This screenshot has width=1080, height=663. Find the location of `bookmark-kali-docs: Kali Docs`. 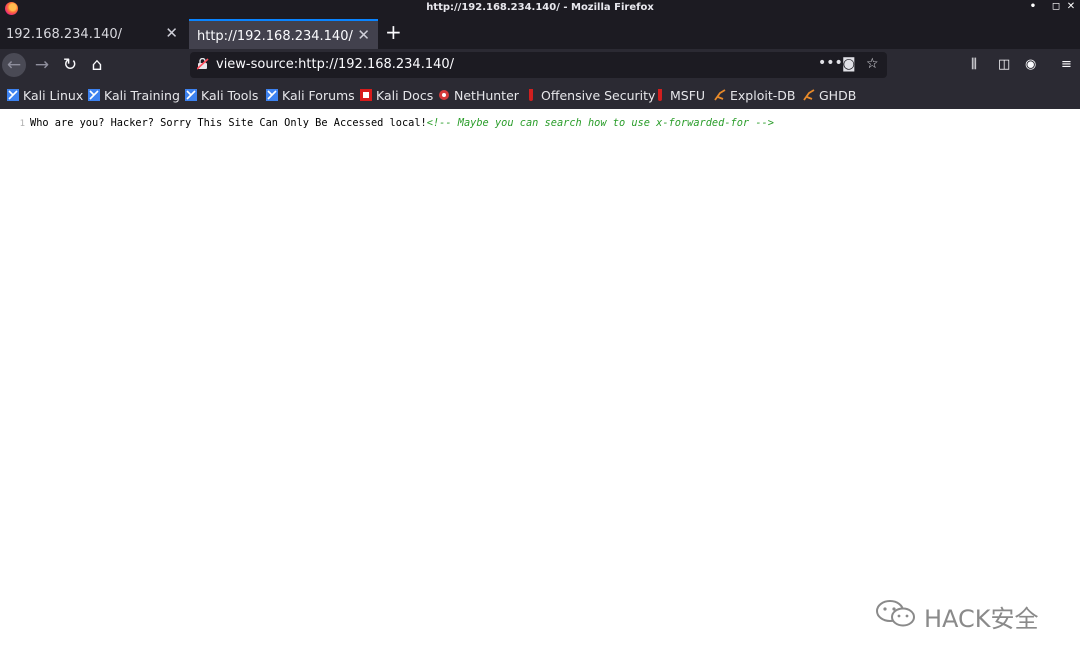

bookmark-kali-docs: Kali Docs is located at coordinates (396, 95).